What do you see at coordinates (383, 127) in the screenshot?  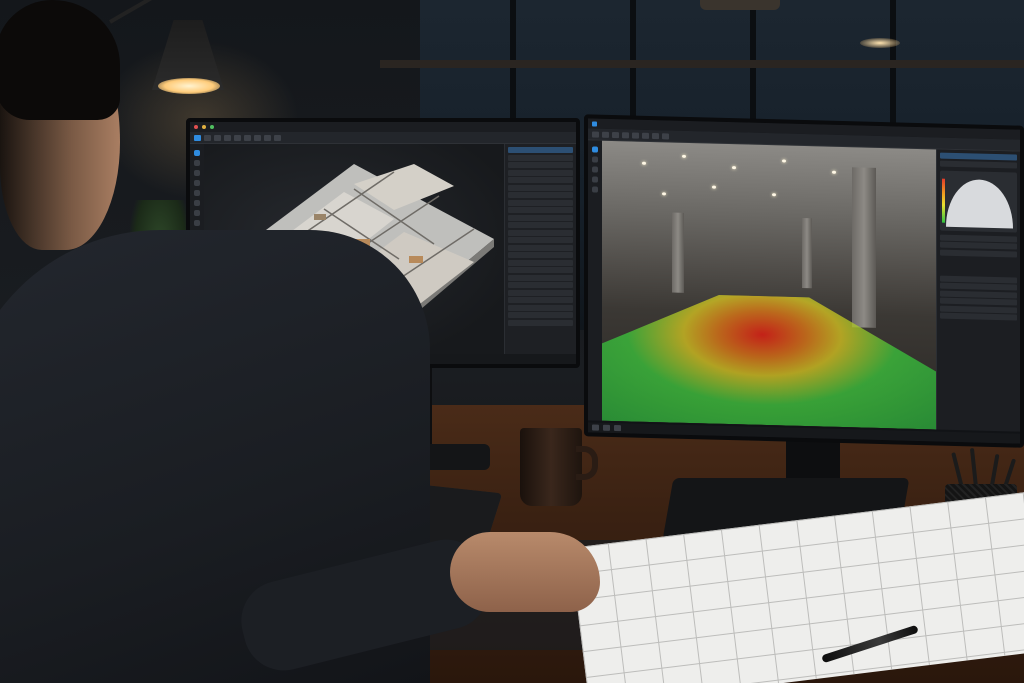 I see `left-app-titlebar` at bounding box center [383, 127].